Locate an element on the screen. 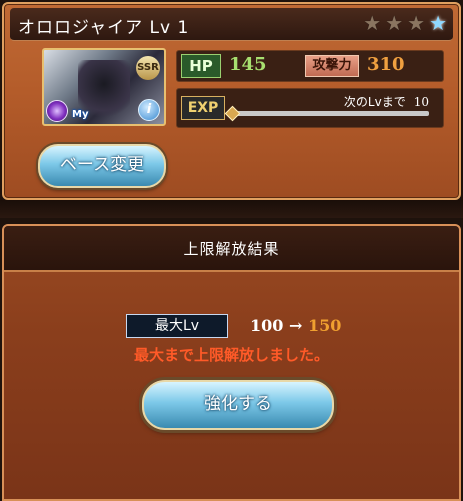 This screenshot has height=501, width=463. max-lv-label: 最大Lv is located at coordinates (177, 326).